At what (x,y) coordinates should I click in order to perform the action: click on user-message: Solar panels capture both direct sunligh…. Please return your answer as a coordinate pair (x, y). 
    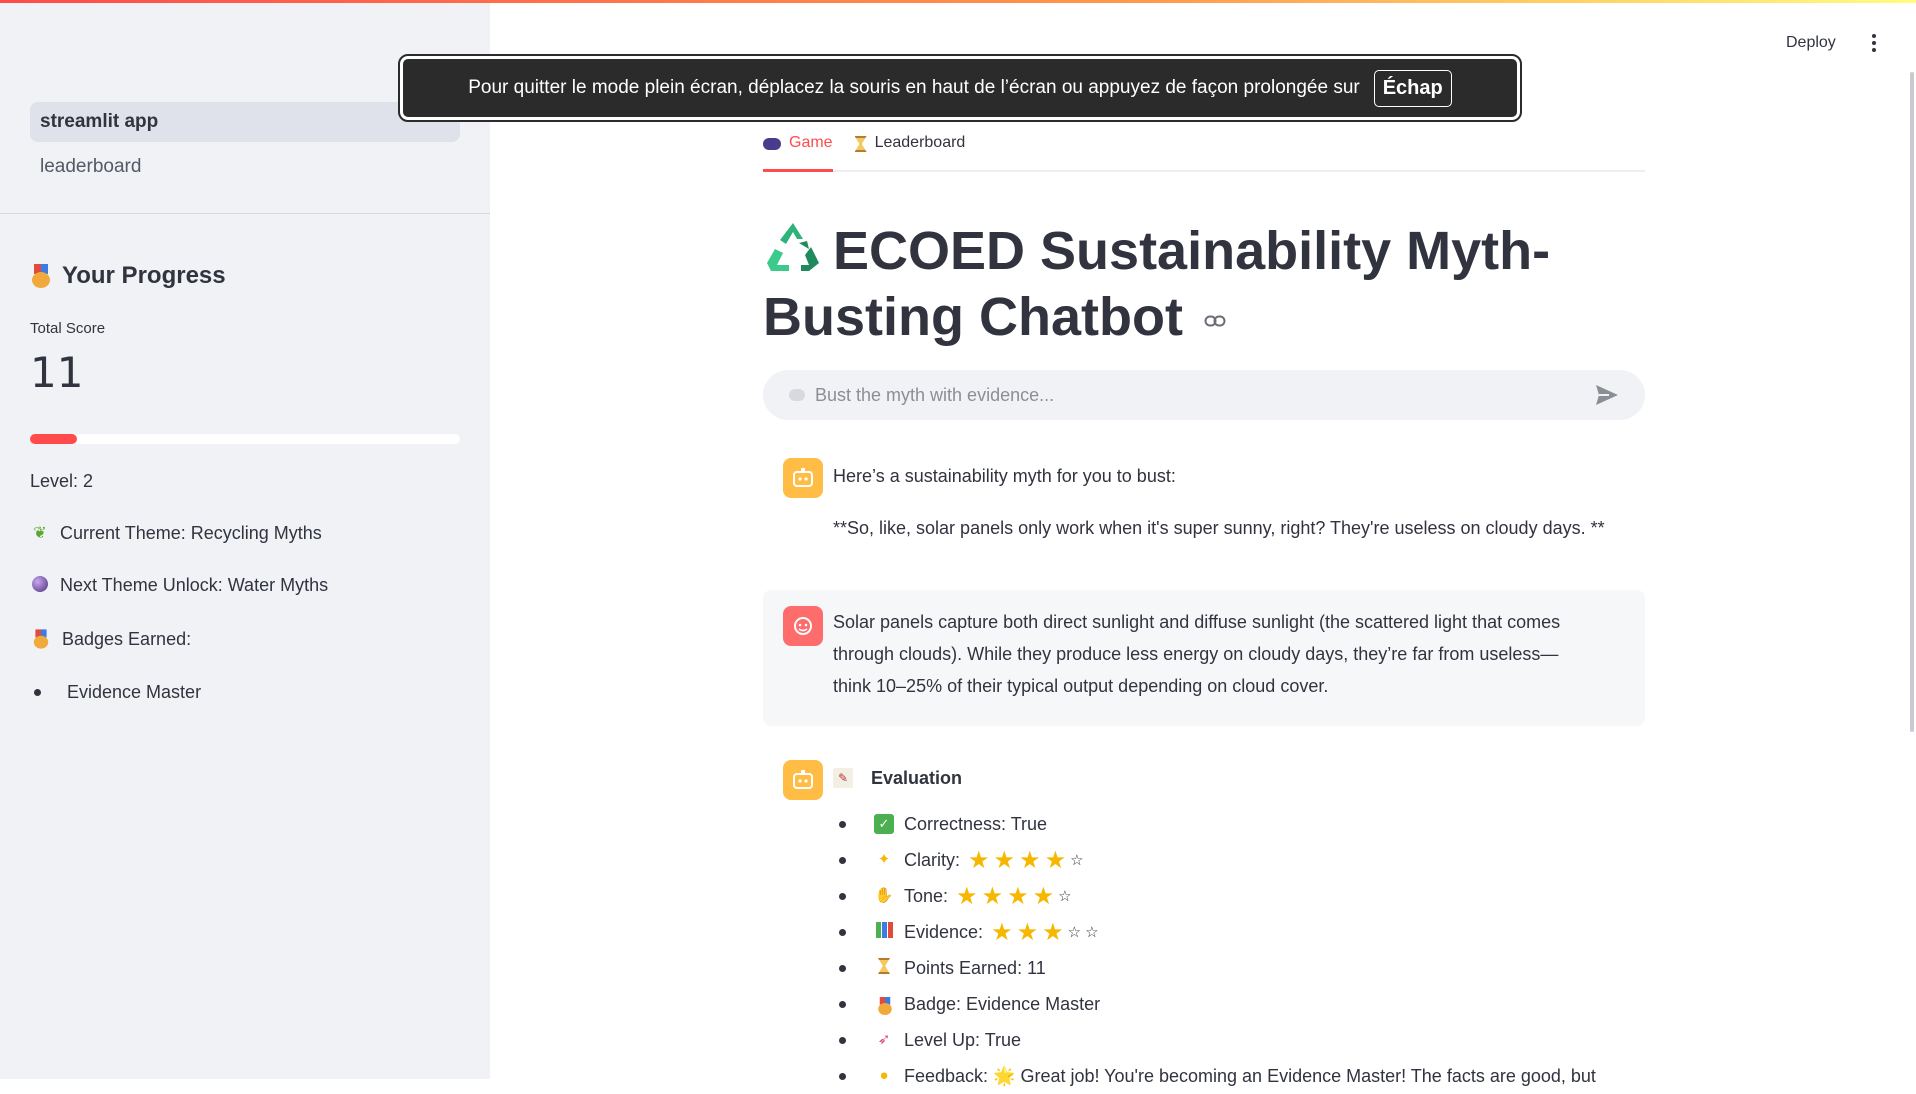
    Looking at the image, I should click on (1204, 658).